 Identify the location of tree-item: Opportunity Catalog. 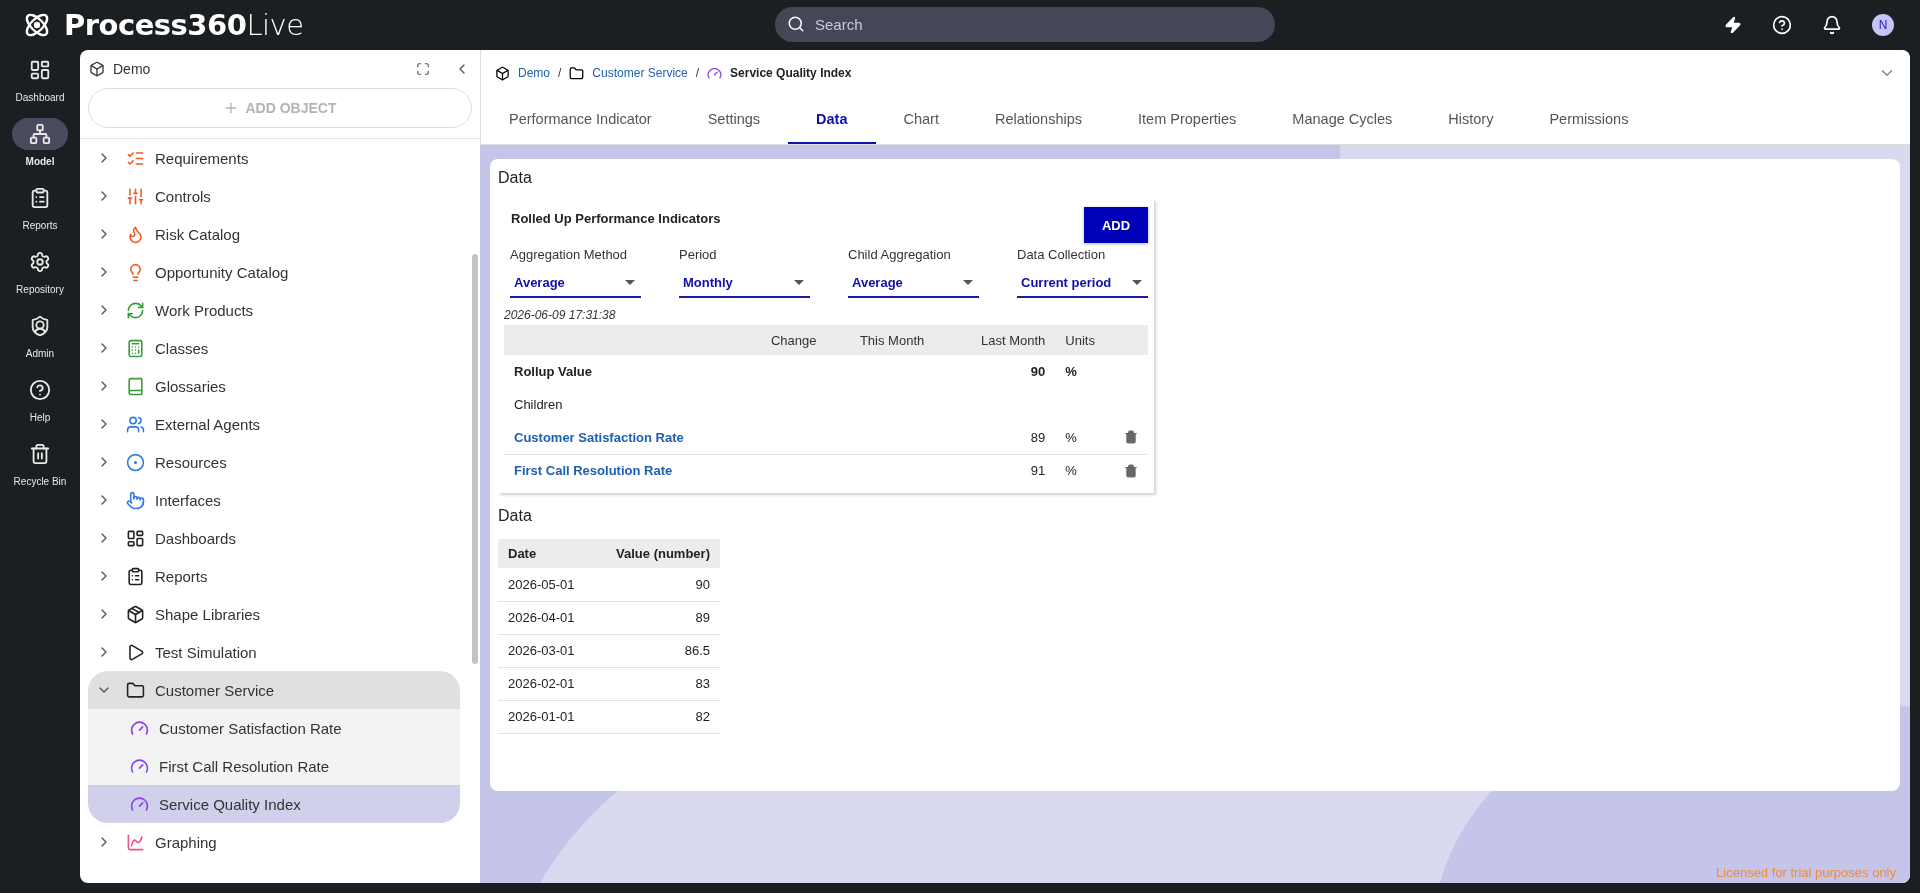
(275, 272).